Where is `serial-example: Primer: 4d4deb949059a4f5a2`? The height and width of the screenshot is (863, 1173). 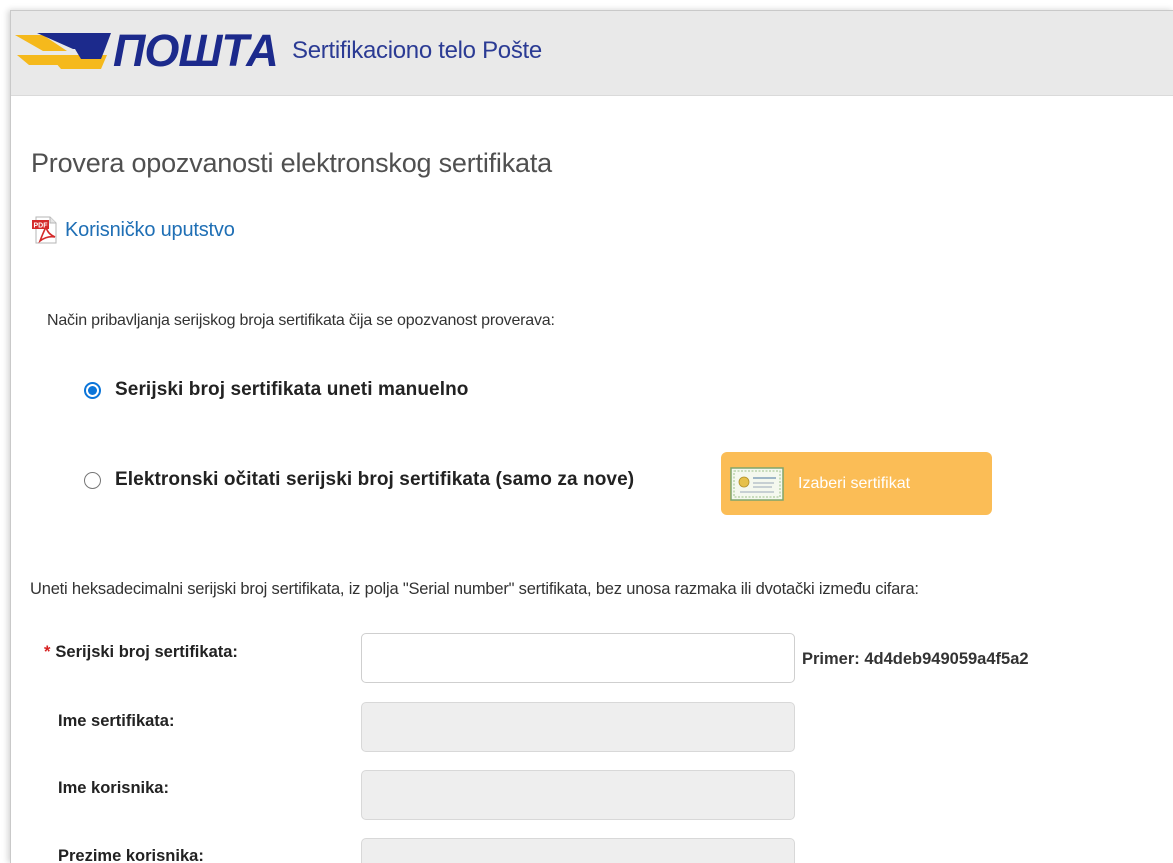
serial-example: Primer: 4d4deb949059a4f5a2 is located at coordinates (915, 659).